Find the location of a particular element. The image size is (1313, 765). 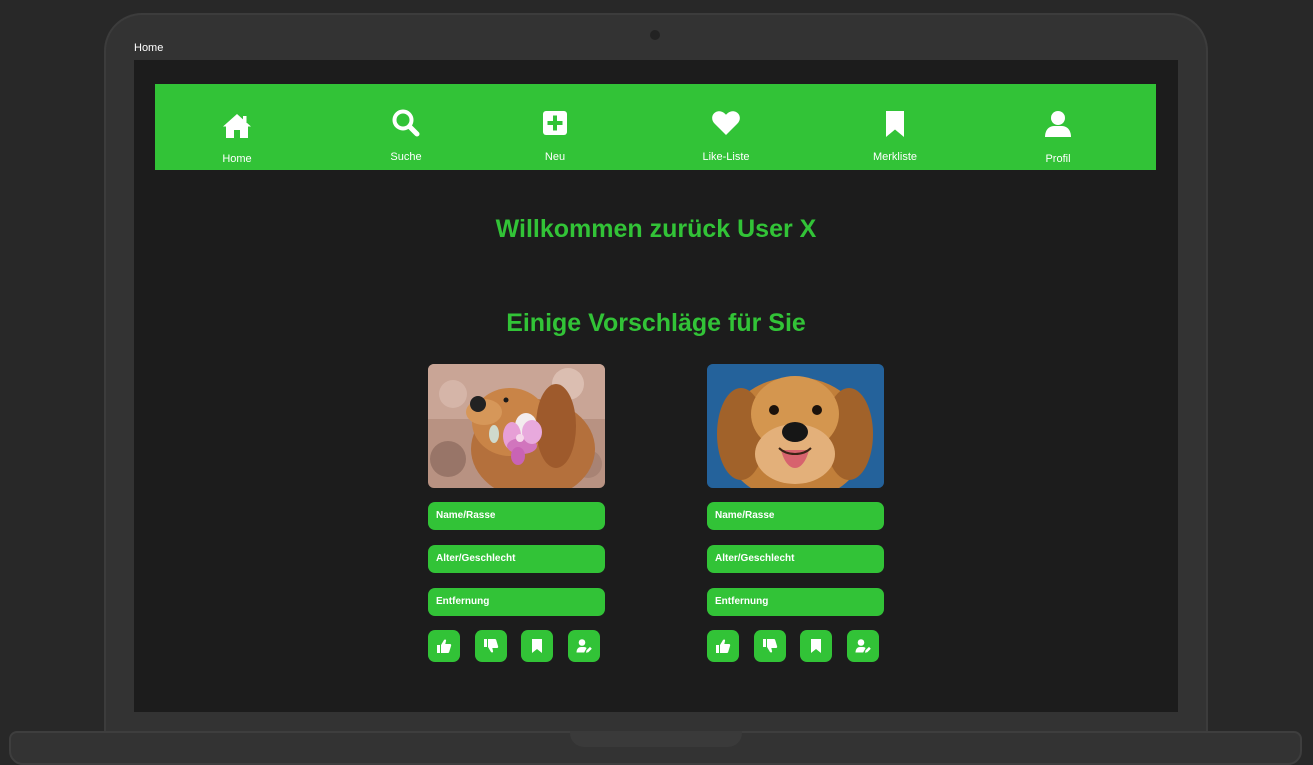

nav-label-like-list: Like-Liste is located at coordinates (726, 157).